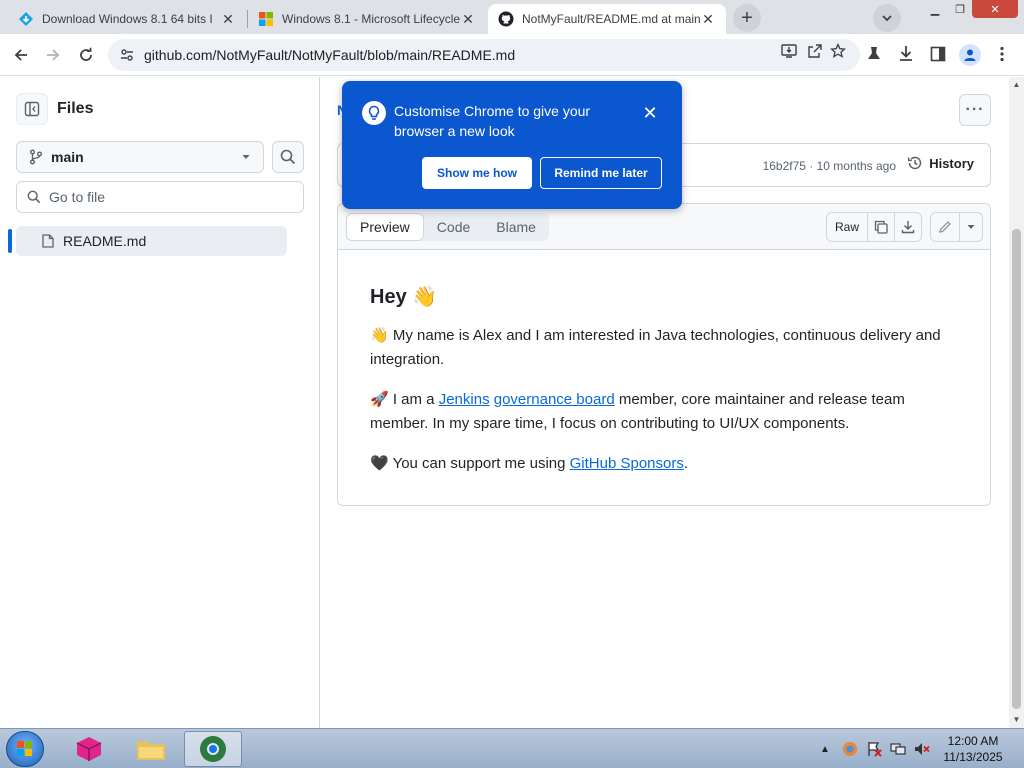 This screenshot has height=768, width=1024. Describe the element at coordinates (1016, 84) in the screenshot. I see `scroll-up-icon: ▲` at that location.